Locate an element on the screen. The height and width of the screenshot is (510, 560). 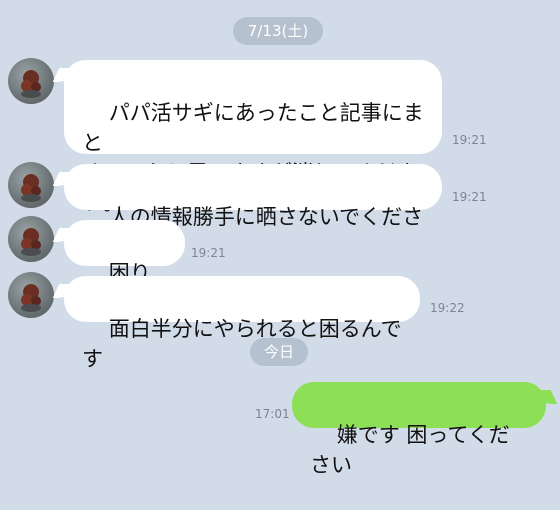
message-bubble: 面白半分にやられると困るんです is located at coordinates (242, 323).